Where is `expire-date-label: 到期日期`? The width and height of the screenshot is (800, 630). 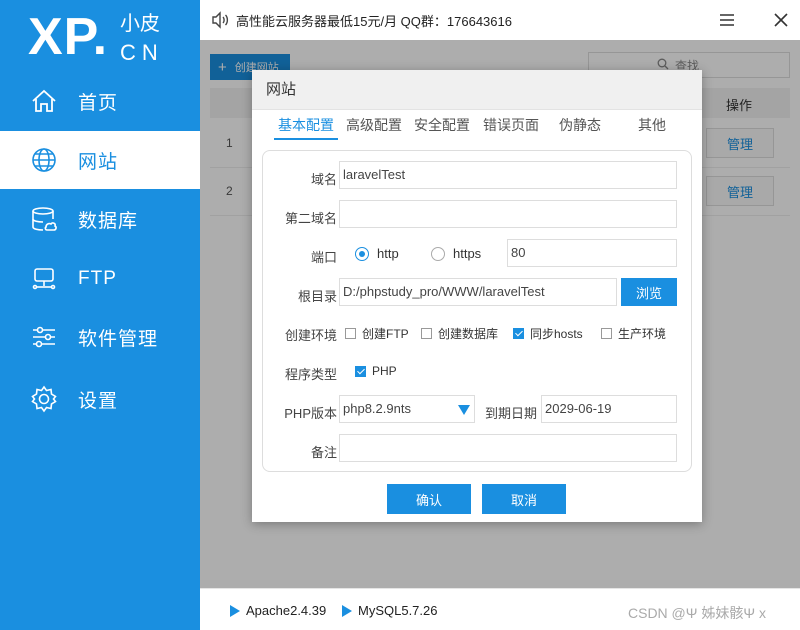
expire-date-label: 到期日期 is located at coordinates (510, 413).